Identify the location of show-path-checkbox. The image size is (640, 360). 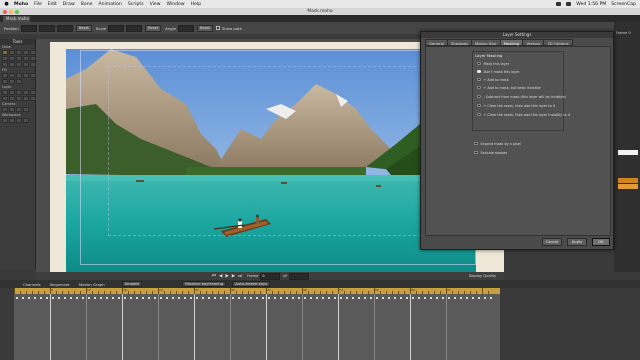
(217, 28).